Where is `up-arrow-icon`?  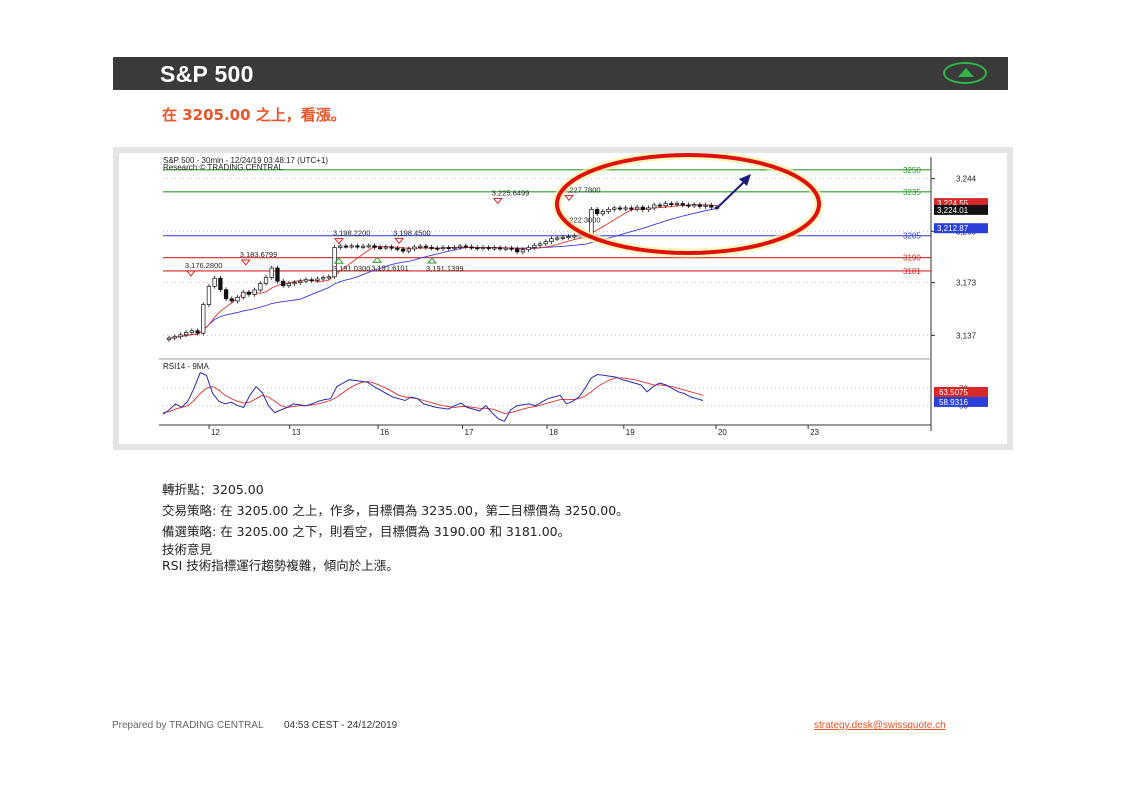
up-arrow-icon is located at coordinates (965, 73).